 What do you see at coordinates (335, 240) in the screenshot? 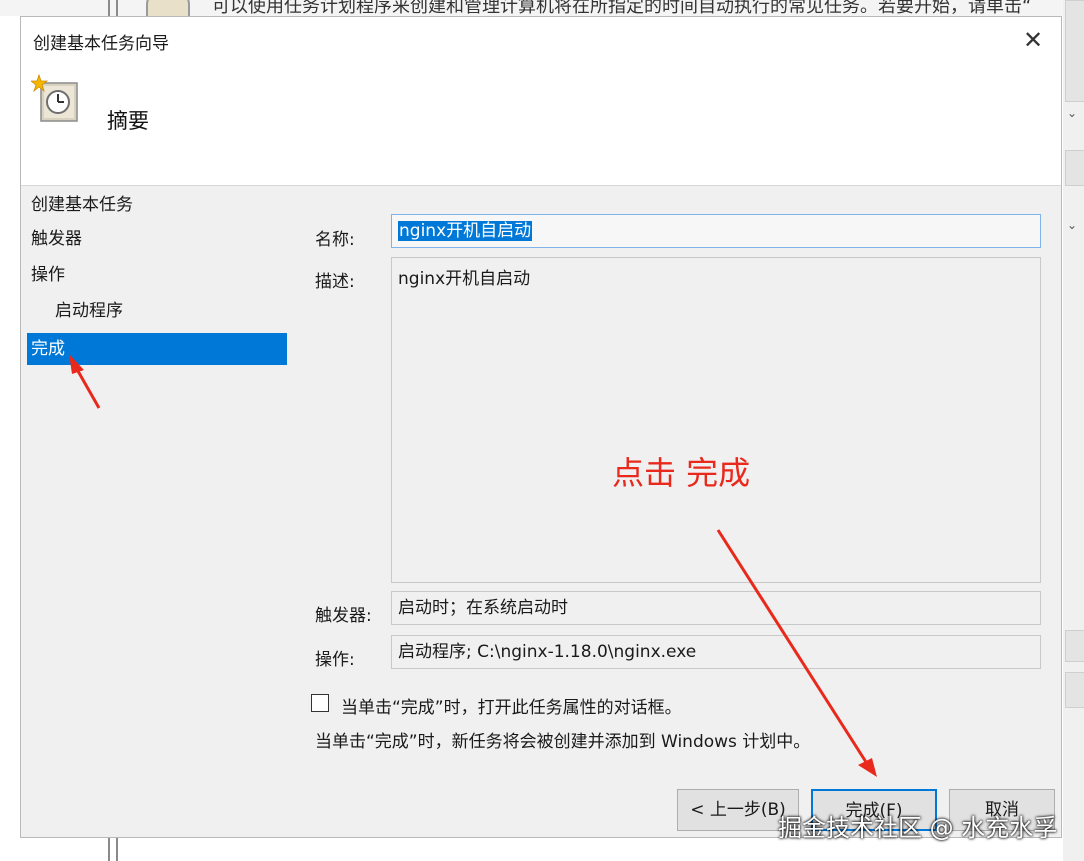
I see `name-label: 名称:` at bounding box center [335, 240].